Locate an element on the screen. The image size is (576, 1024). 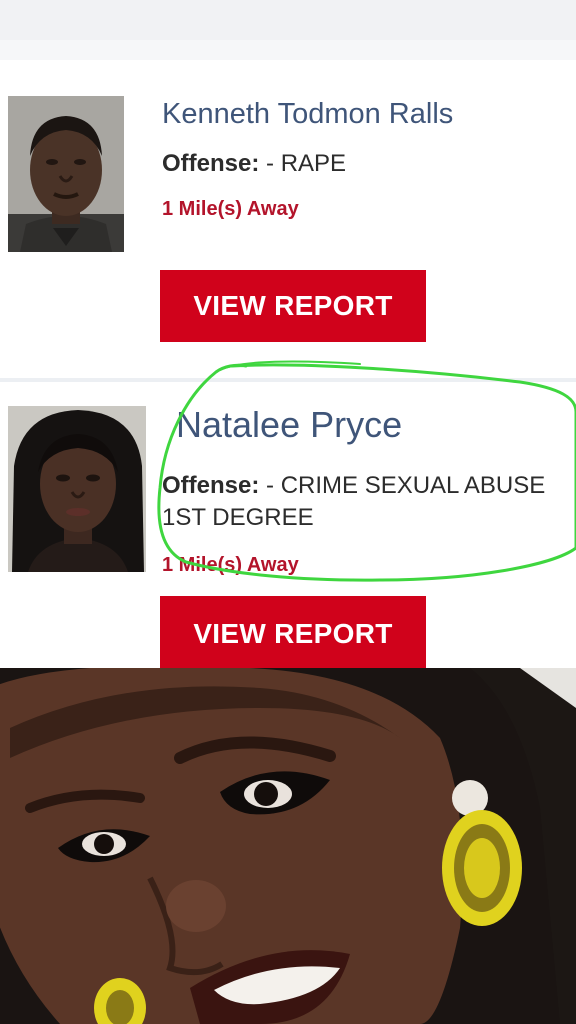
offense-line: Offense: - RAPE is located at coordinates (254, 164).